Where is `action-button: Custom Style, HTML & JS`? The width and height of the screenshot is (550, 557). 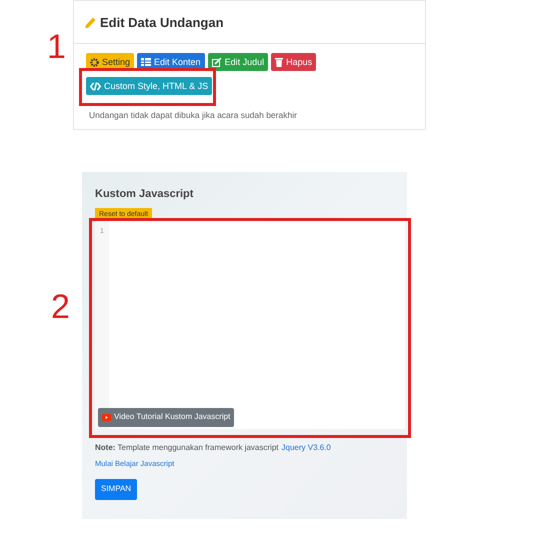
action-button: Custom Style, HTML & JS is located at coordinates (149, 86).